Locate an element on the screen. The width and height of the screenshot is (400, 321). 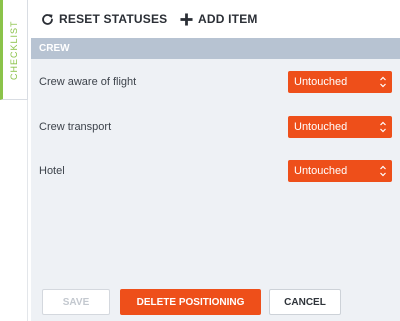
item-label: Crew aware of flight is located at coordinates (88, 82).